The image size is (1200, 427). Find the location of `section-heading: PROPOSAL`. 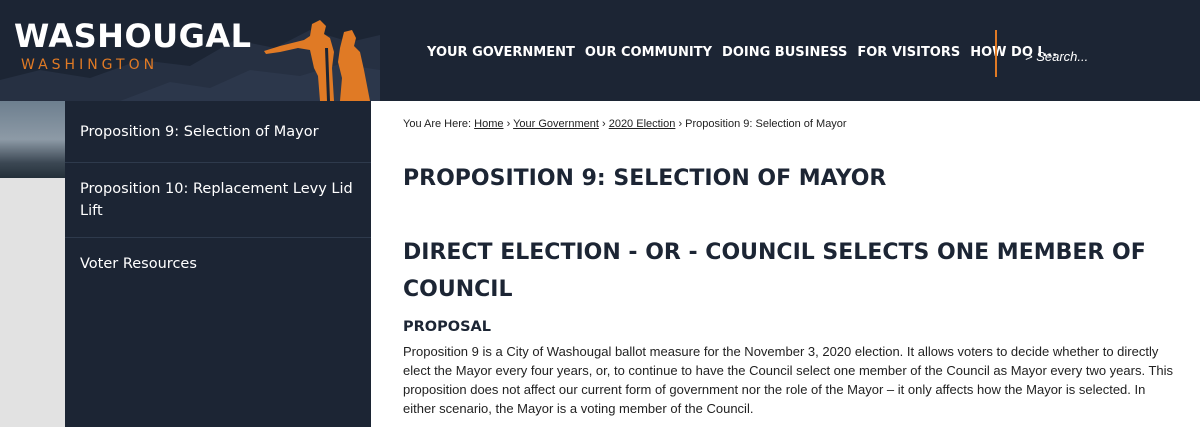

section-heading: PROPOSAL is located at coordinates (447, 327).